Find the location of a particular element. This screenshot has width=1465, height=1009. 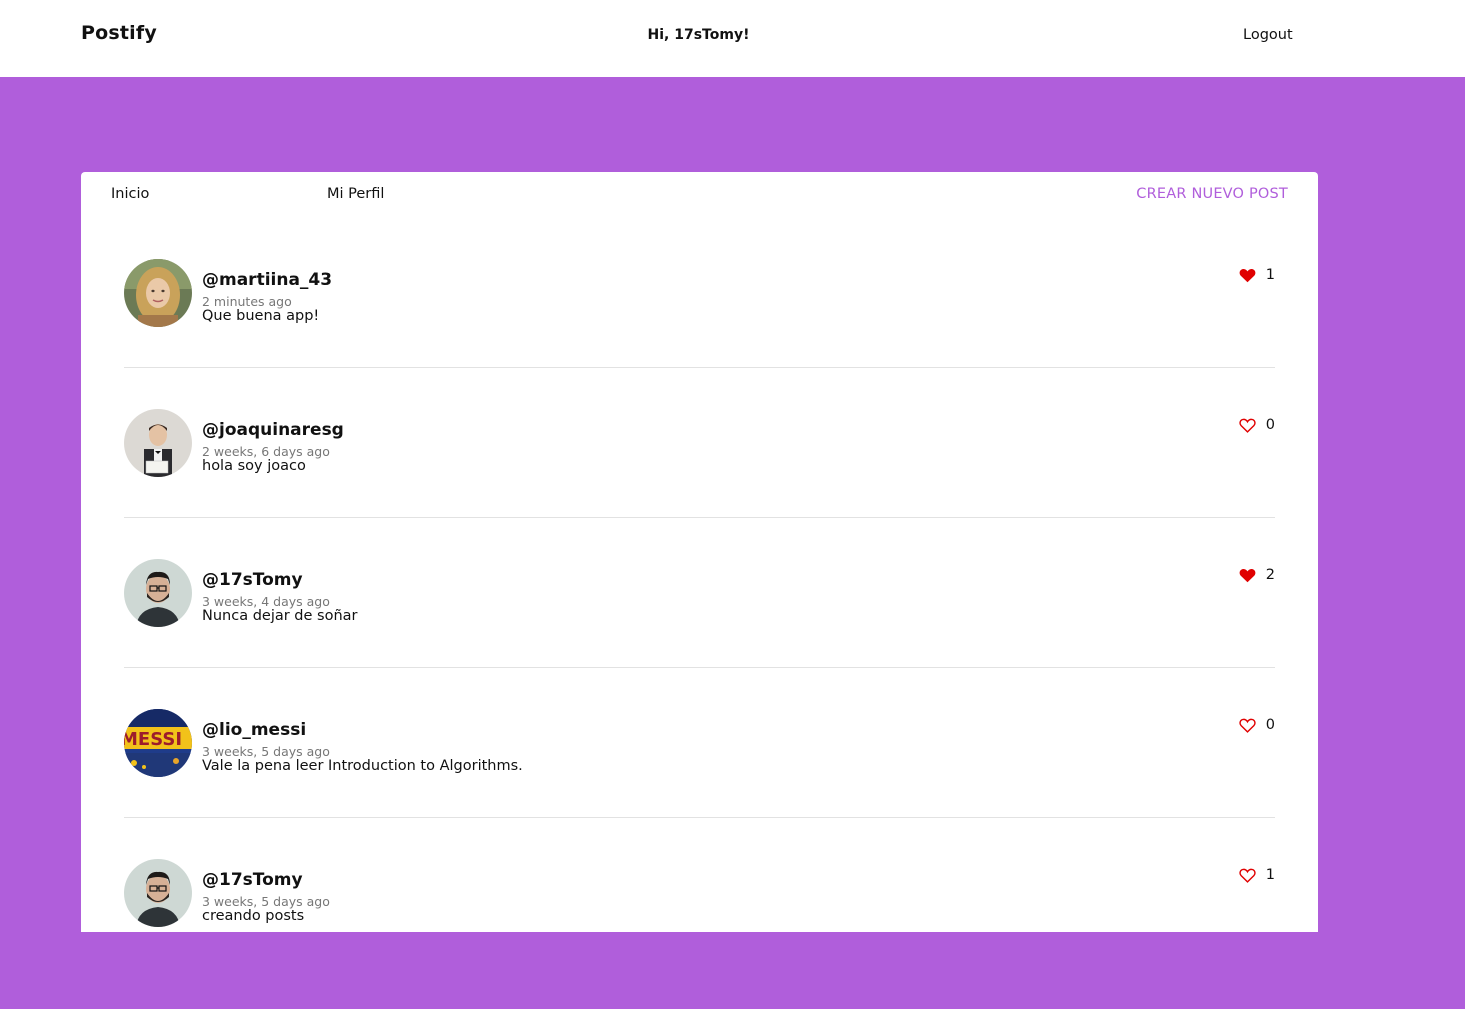

post-text: Que buena app! is located at coordinates (261, 316).